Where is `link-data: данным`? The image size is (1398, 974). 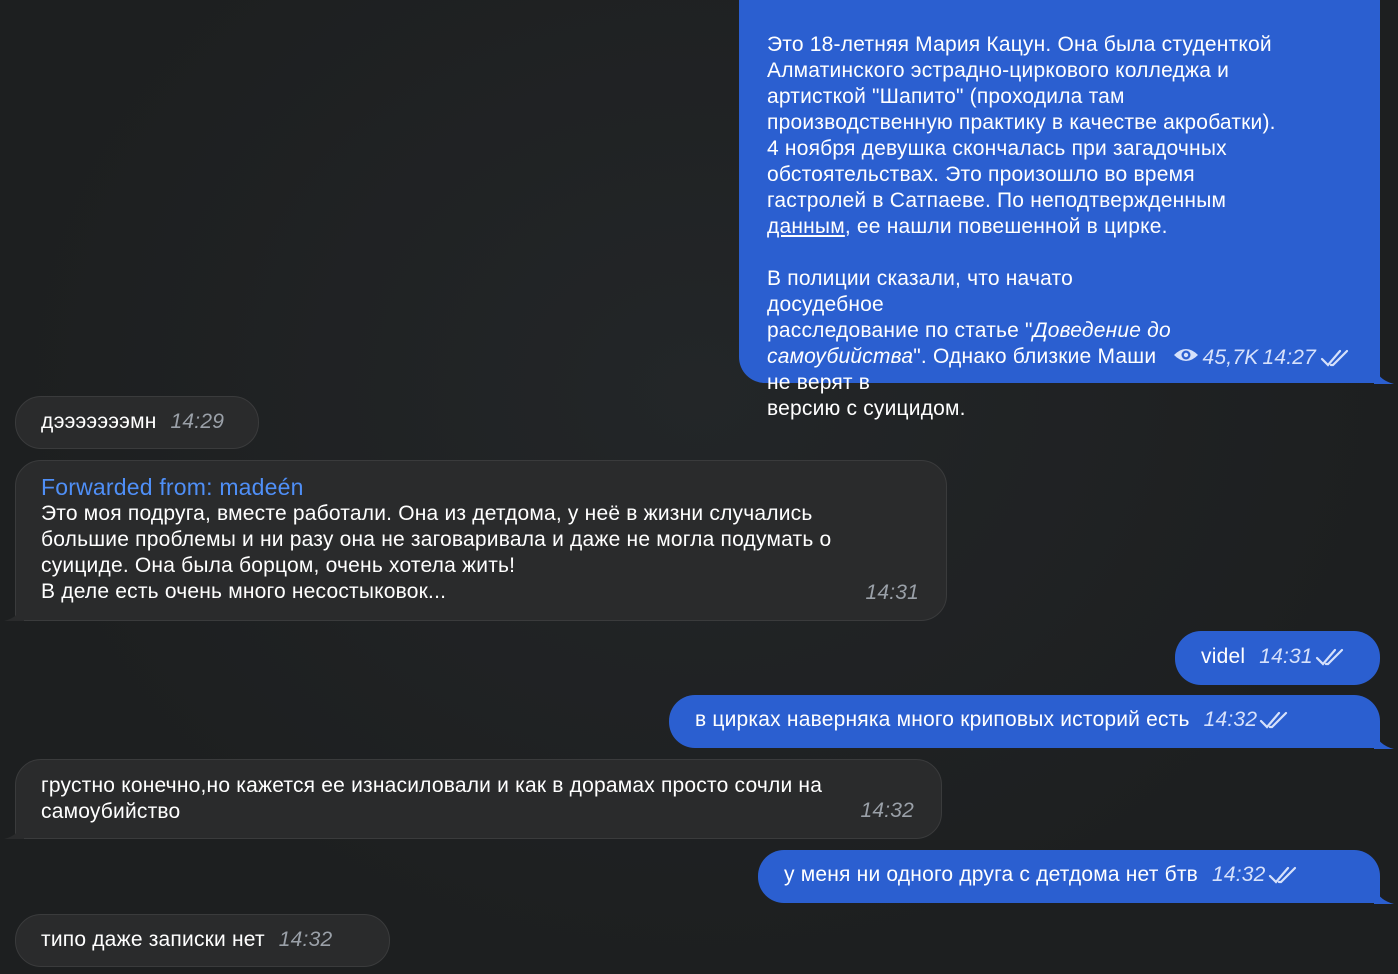 link-data: данным is located at coordinates (806, 226).